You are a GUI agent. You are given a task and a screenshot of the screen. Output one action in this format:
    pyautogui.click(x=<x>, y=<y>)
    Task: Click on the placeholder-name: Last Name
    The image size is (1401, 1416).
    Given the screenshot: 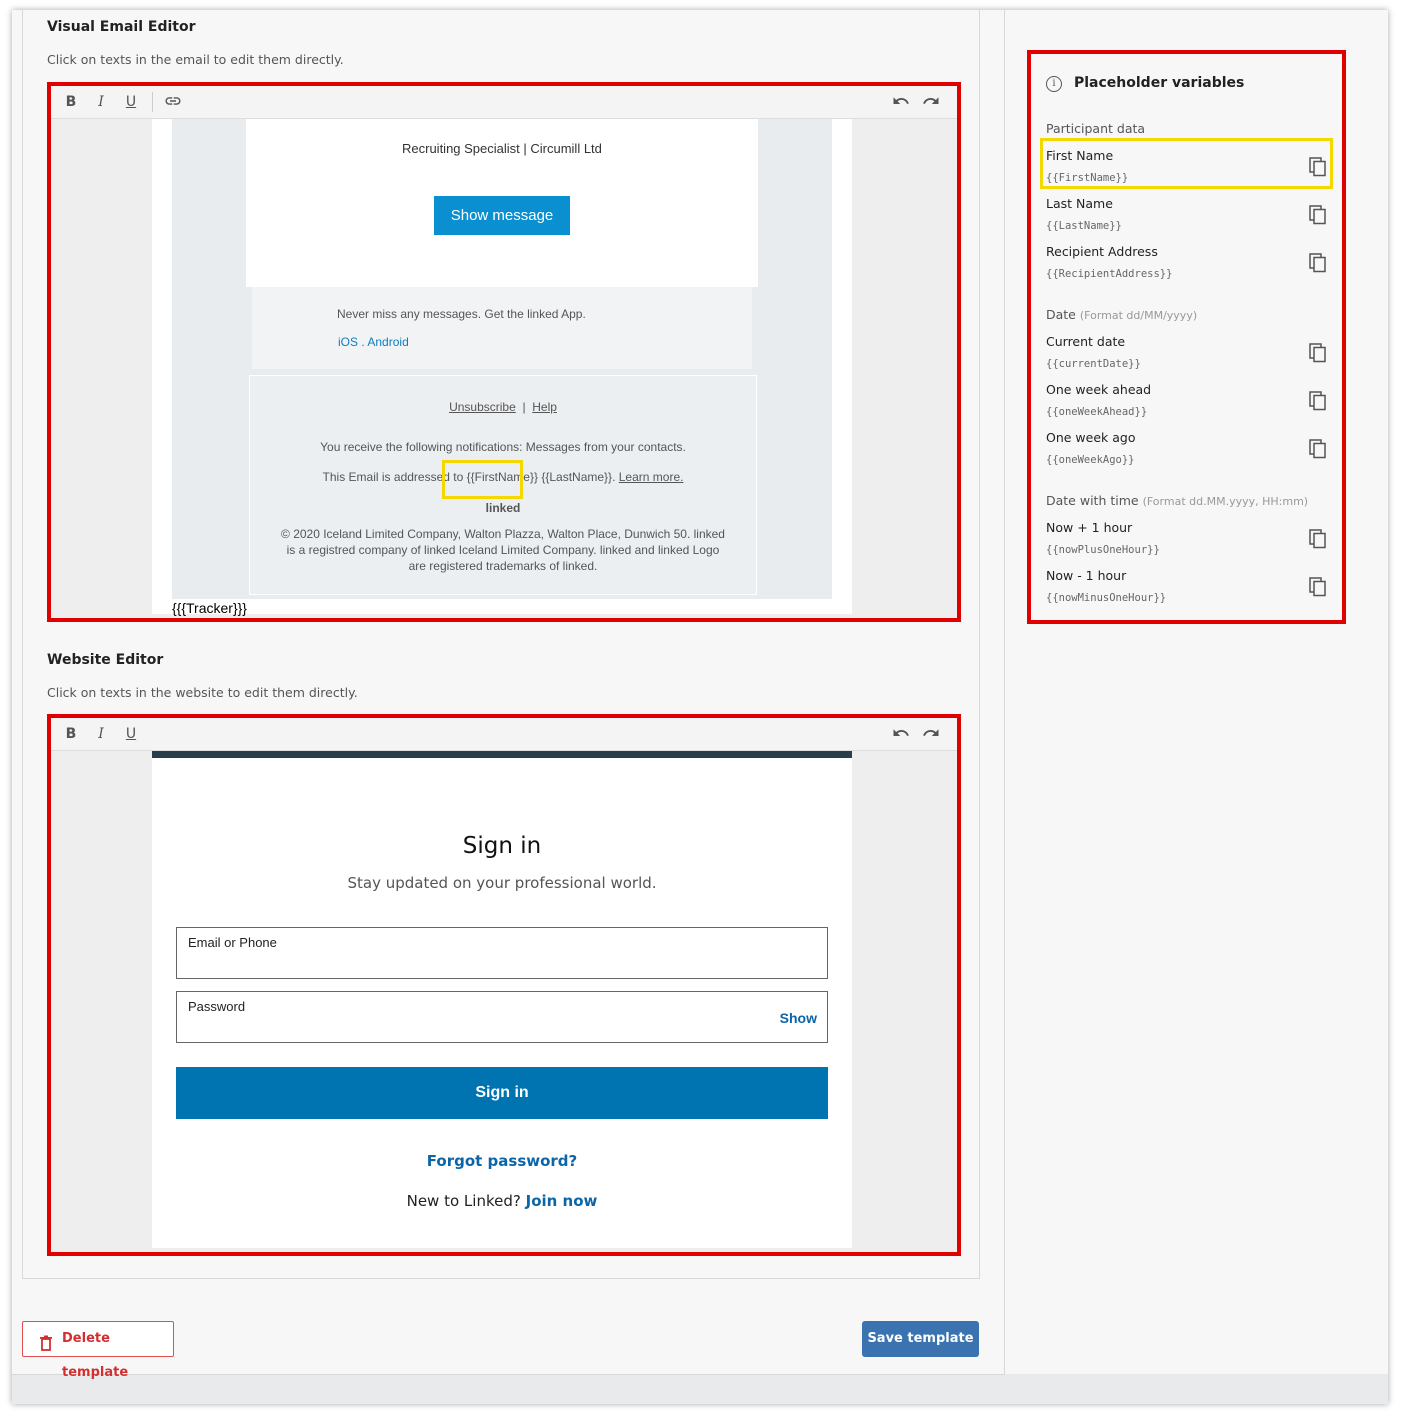 What is the action you would take?
    pyautogui.click(x=1079, y=203)
    